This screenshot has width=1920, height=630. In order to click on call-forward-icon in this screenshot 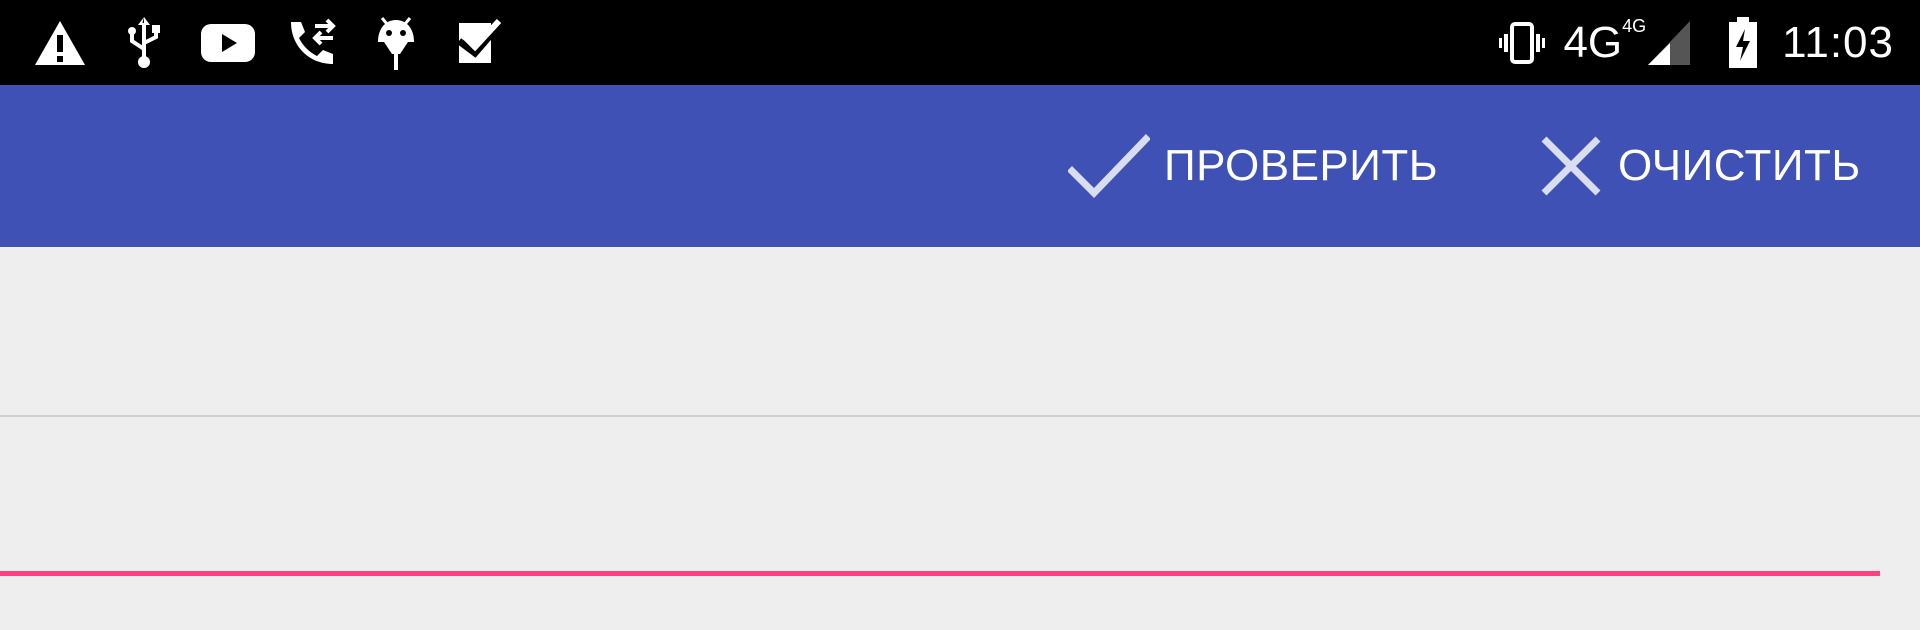, I will do `click(312, 43)`.